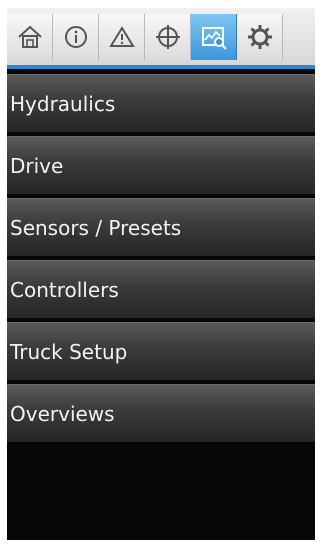 The width and height of the screenshot is (322, 545). I want to click on chart-search-icon, so click(214, 38).